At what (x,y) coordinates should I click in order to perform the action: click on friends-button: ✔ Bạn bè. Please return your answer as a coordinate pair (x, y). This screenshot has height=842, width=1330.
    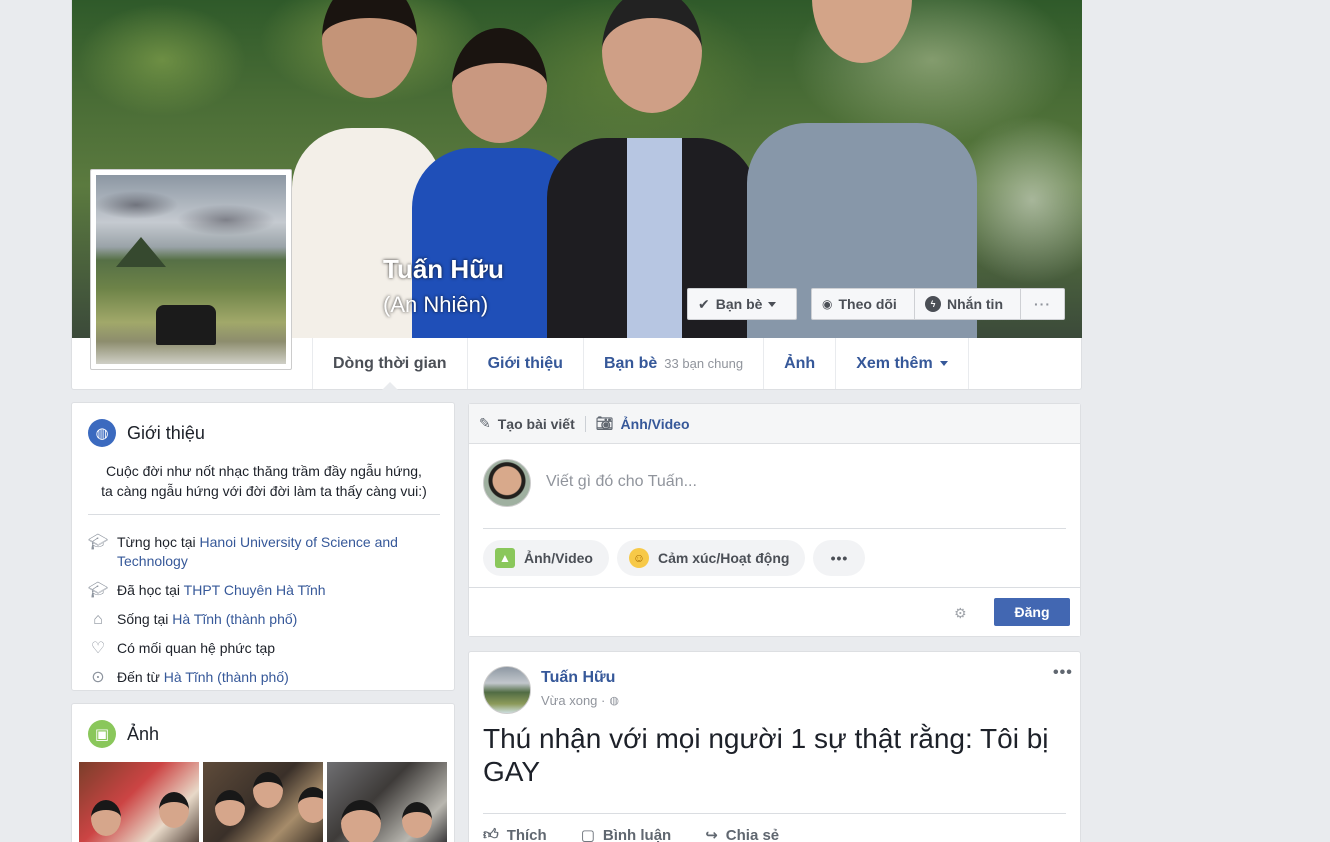
    Looking at the image, I should click on (742, 304).